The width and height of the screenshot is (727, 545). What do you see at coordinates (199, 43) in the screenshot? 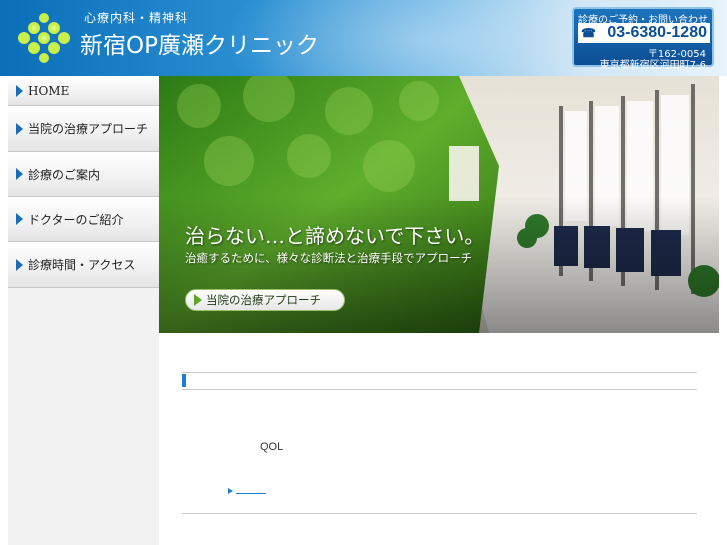
I see `clinic-name: 新宿OP廣瀬クリニック` at bounding box center [199, 43].